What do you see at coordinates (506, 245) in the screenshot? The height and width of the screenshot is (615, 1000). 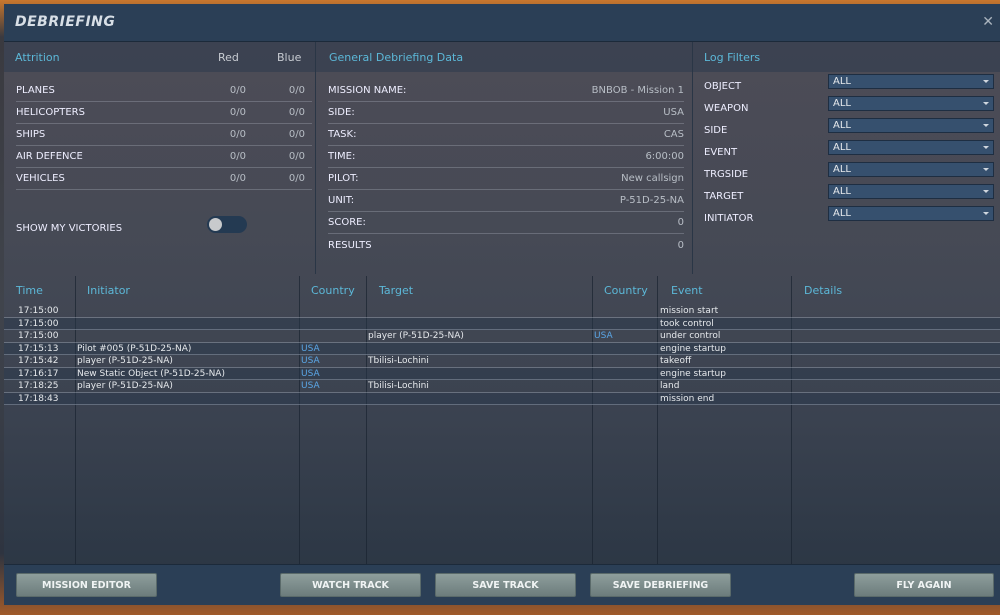 I see `general-row: RESULTS 0` at bounding box center [506, 245].